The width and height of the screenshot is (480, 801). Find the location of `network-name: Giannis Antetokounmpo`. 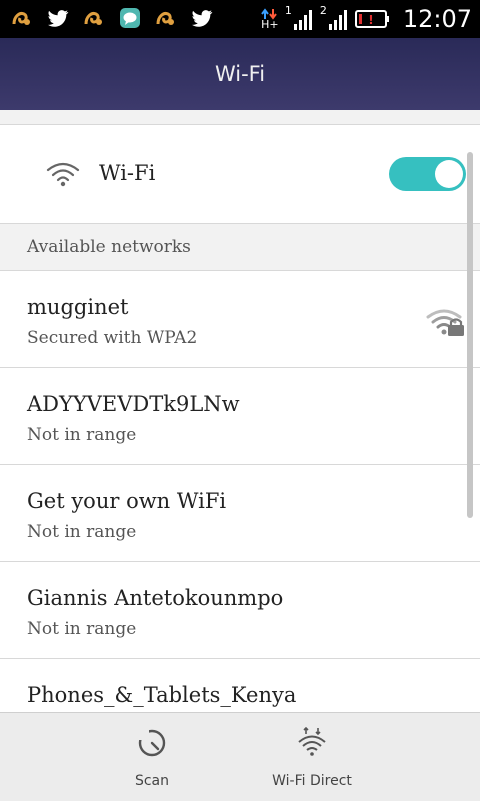

network-name: Giannis Antetokounmpo is located at coordinates (155, 598).